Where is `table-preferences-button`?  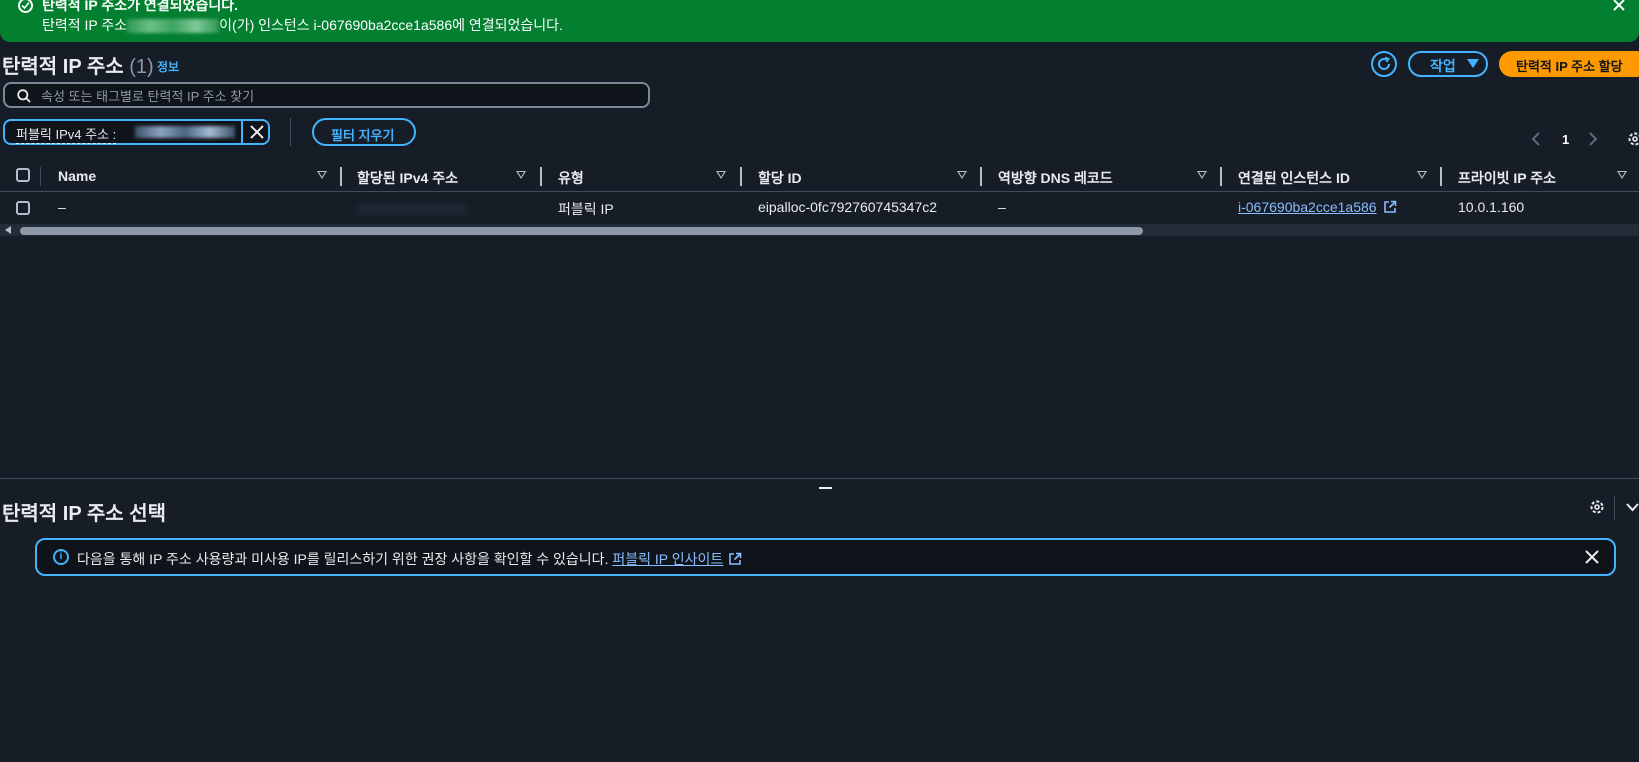 table-preferences-button is located at coordinates (1632, 140).